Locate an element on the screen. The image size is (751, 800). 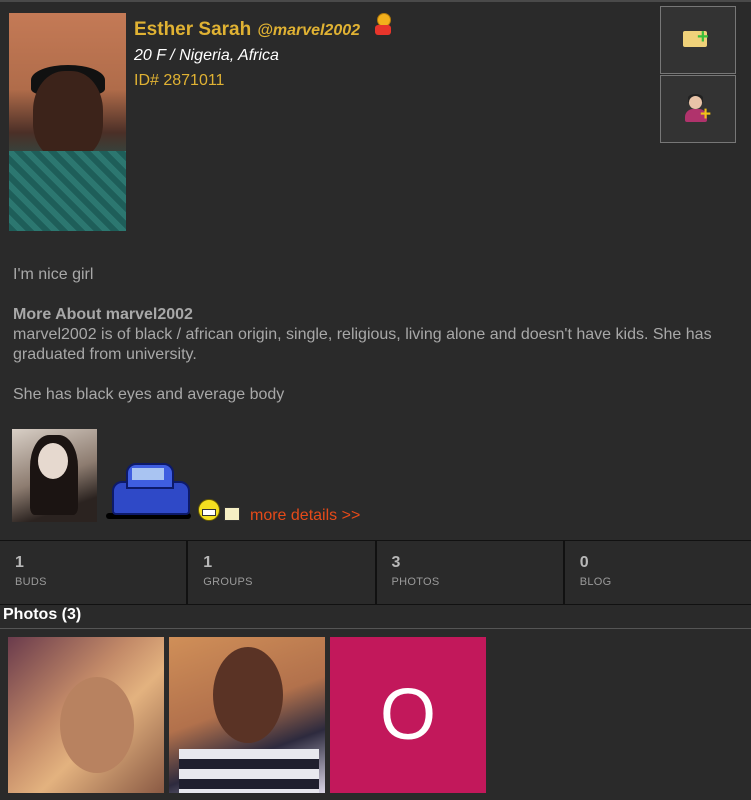
add-friend-button: + is located at coordinates (698, 109).